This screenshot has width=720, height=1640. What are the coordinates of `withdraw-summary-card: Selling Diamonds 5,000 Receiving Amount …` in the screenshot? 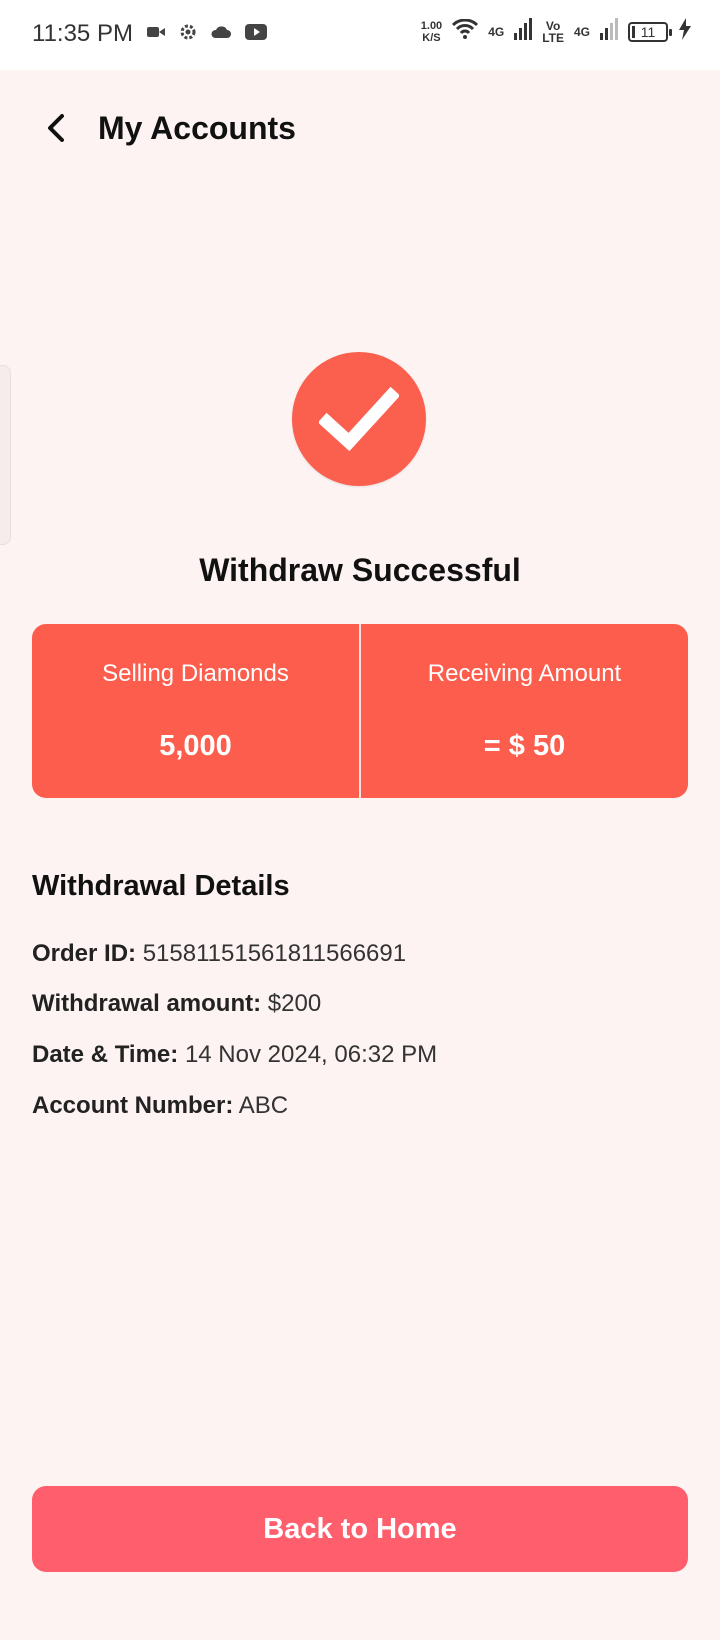 It's located at (360, 711).